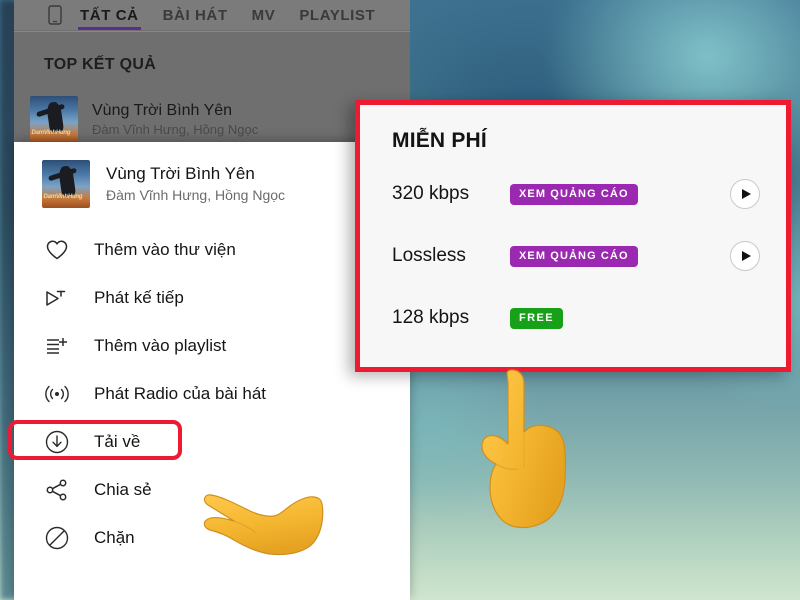 The image size is (800, 600). Describe the element at coordinates (431, 317) in the screenshot. I see `quality-label: 128 kbps` at that location.